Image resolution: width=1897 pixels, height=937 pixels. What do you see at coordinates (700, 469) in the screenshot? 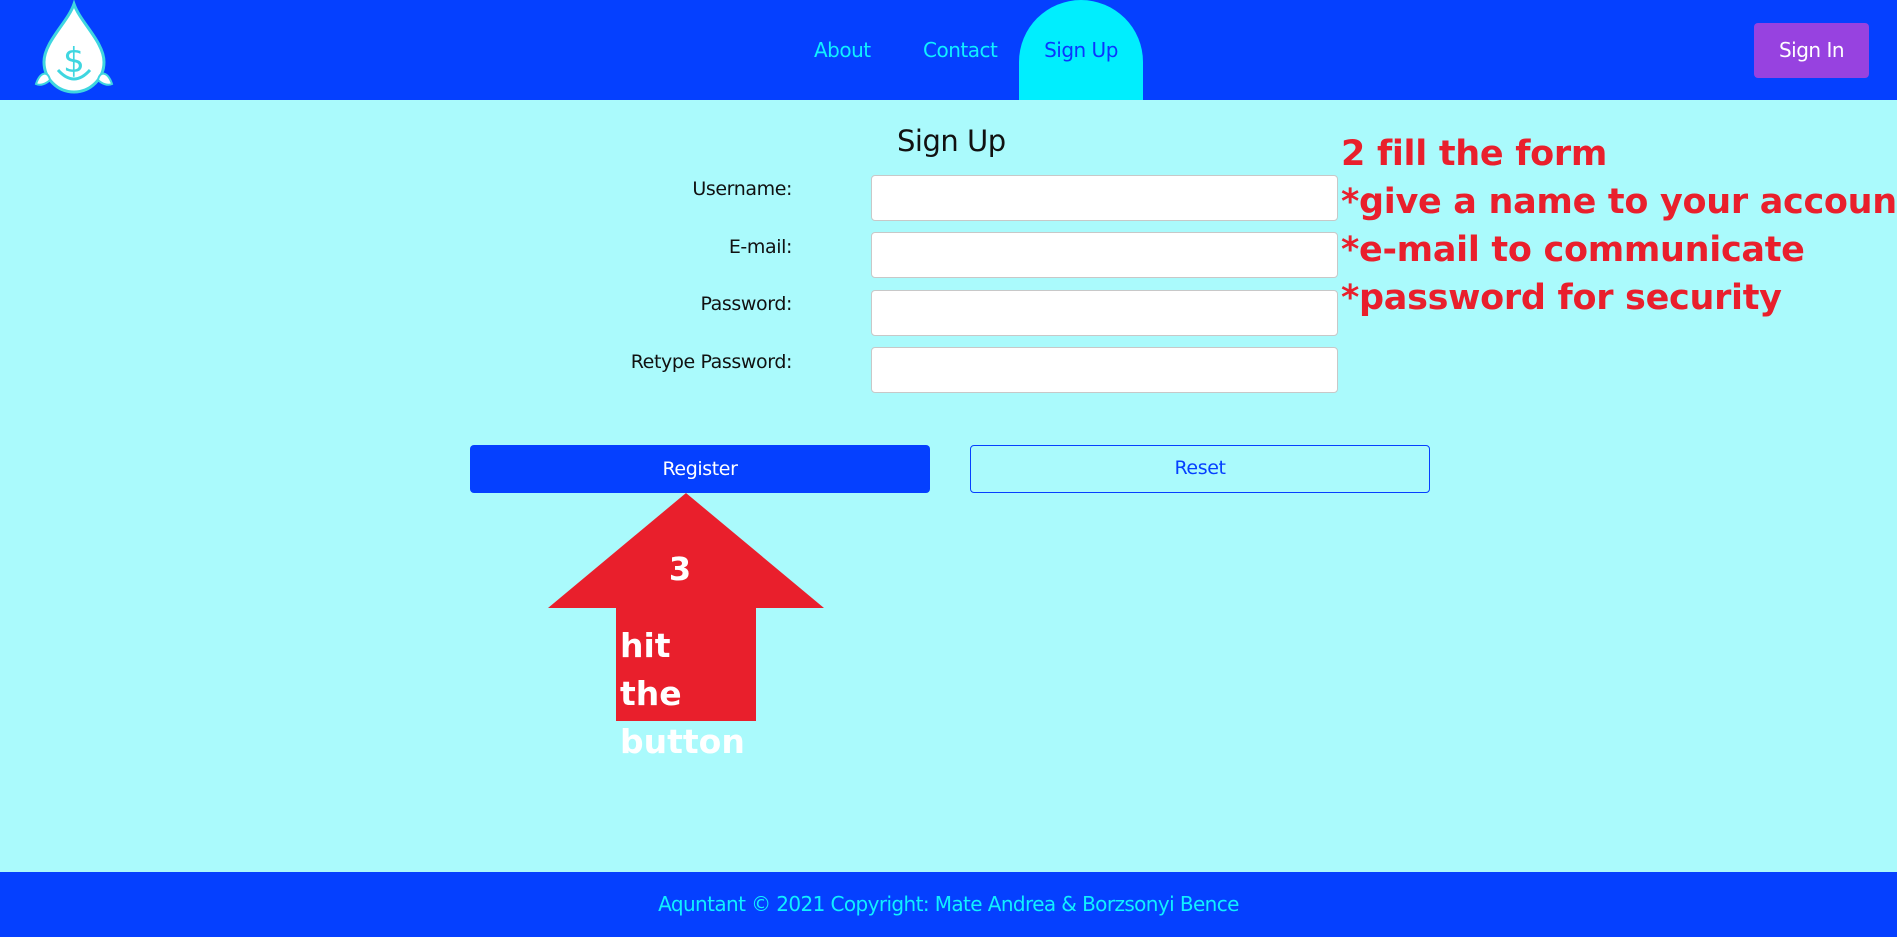
I see `register-button: Register` at bounding box center [700, 469].